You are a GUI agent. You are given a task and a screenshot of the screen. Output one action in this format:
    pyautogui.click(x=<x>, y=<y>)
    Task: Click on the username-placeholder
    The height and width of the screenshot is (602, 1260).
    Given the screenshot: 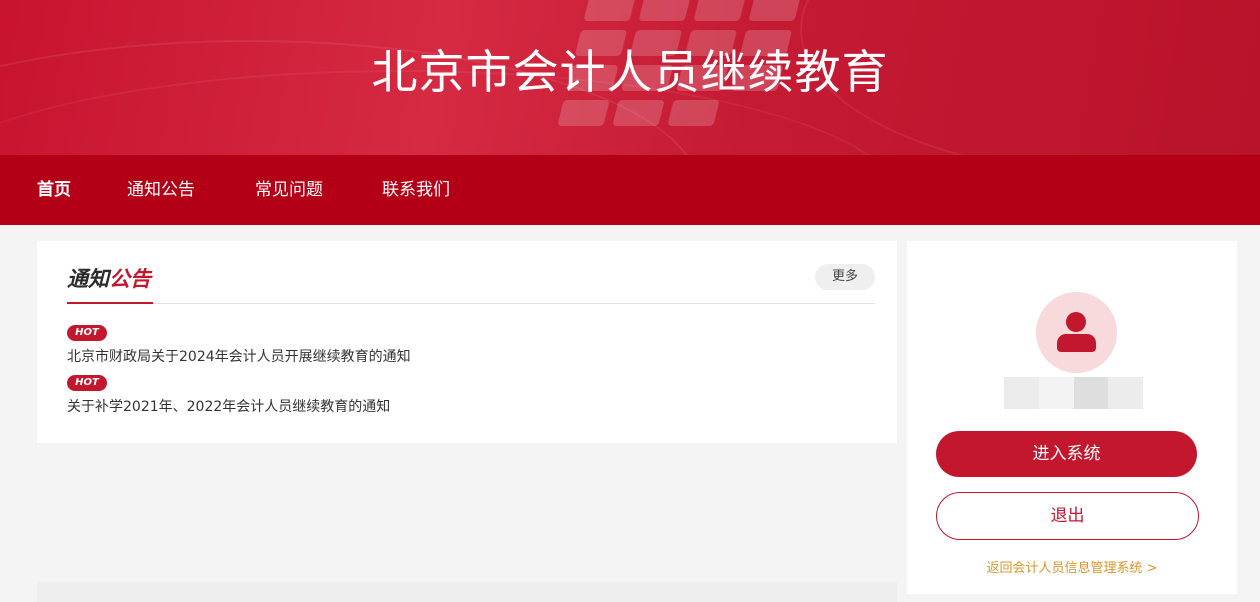 What is the action you would take?
    pyautogui.click(x=1073, y=393)
    